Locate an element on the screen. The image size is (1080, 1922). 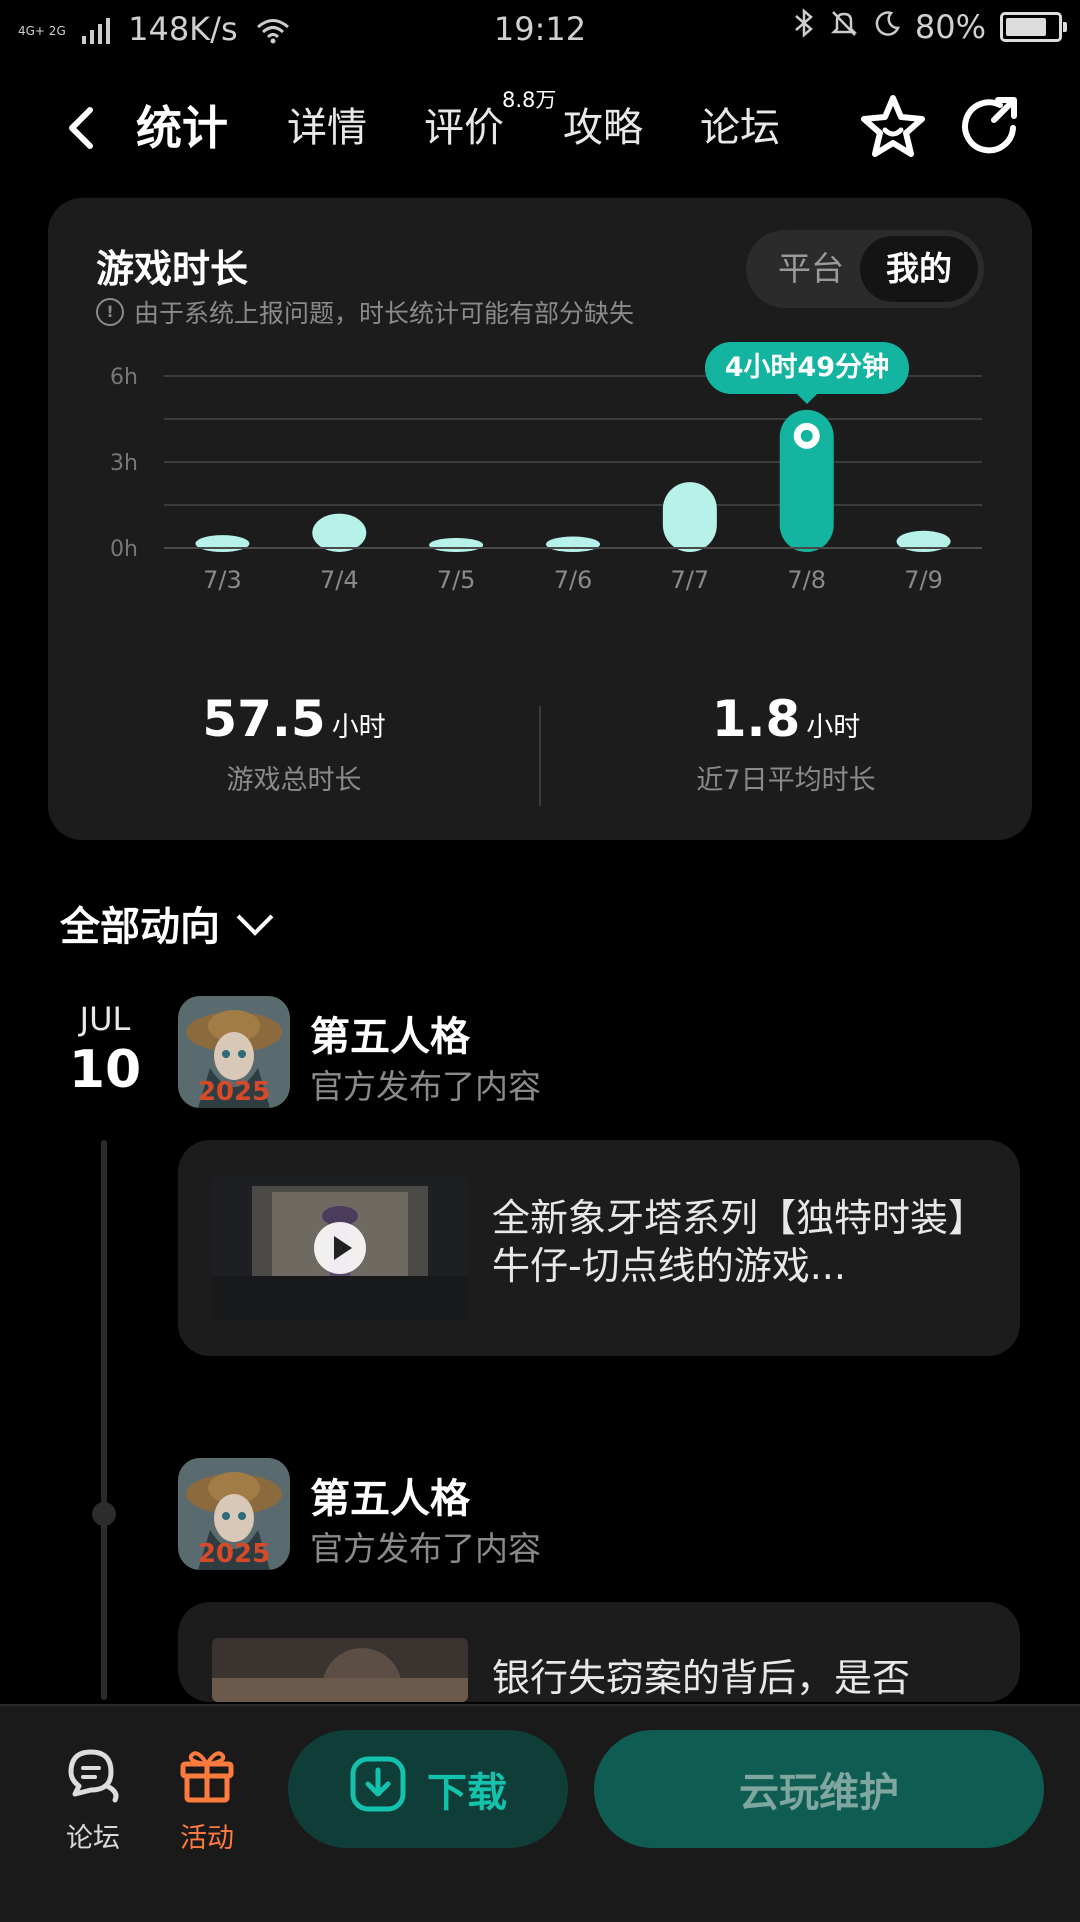
activity-button: 活动 is located at coordinates (207, 1798).